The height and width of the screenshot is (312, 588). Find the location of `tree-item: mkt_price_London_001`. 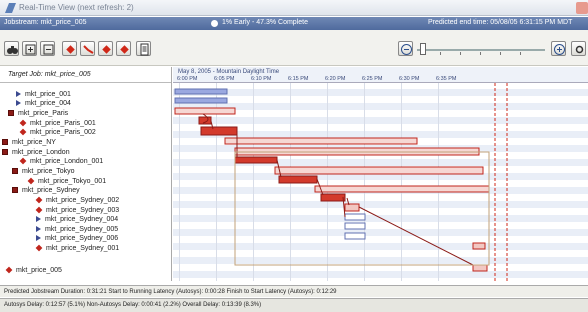

tree-item: mkt_price_London_001 is located at coordinates (61, 162).